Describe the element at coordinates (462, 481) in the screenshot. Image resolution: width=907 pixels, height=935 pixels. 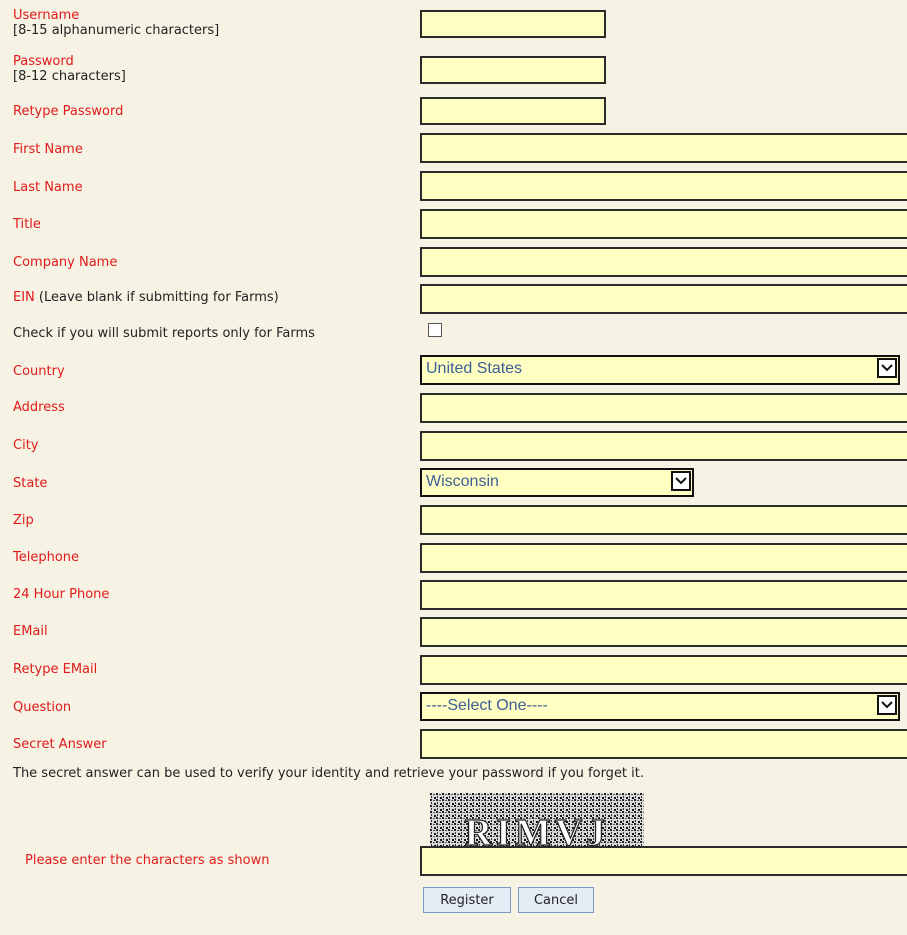
I see `state-selected: Wisconsin` at that location.